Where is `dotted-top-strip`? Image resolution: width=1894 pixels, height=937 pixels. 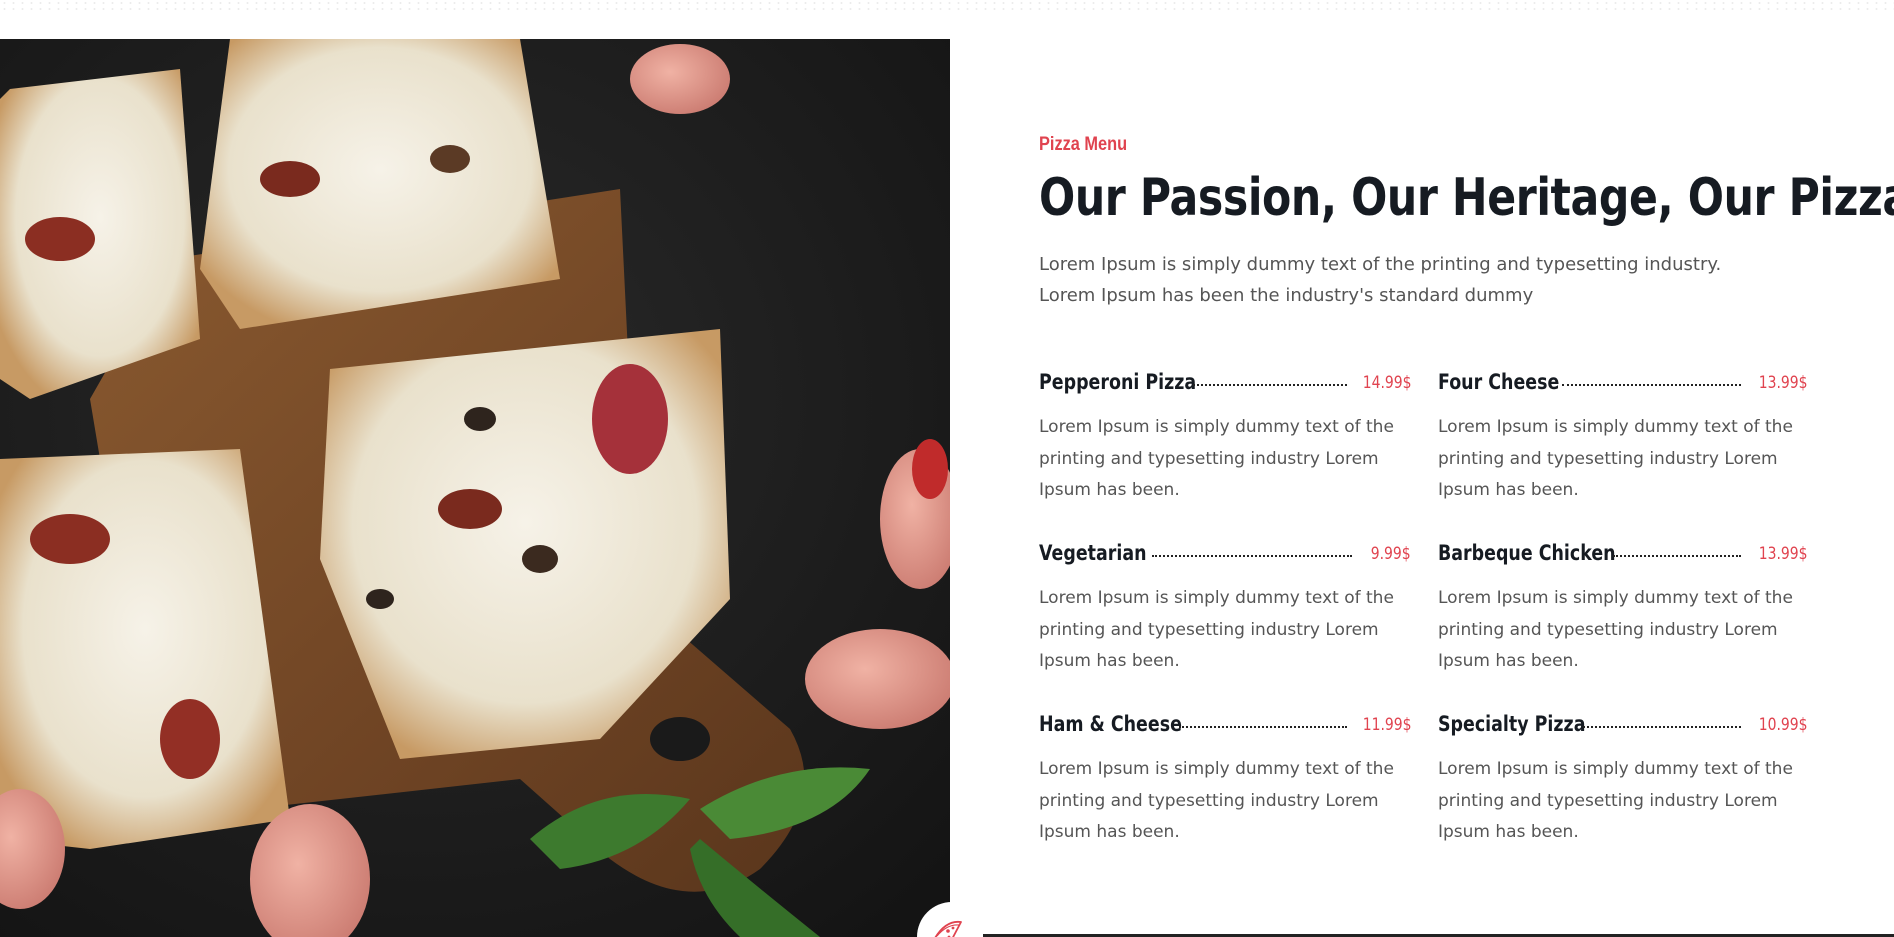
dotted-top-strip is located at coordinates (947, 7).